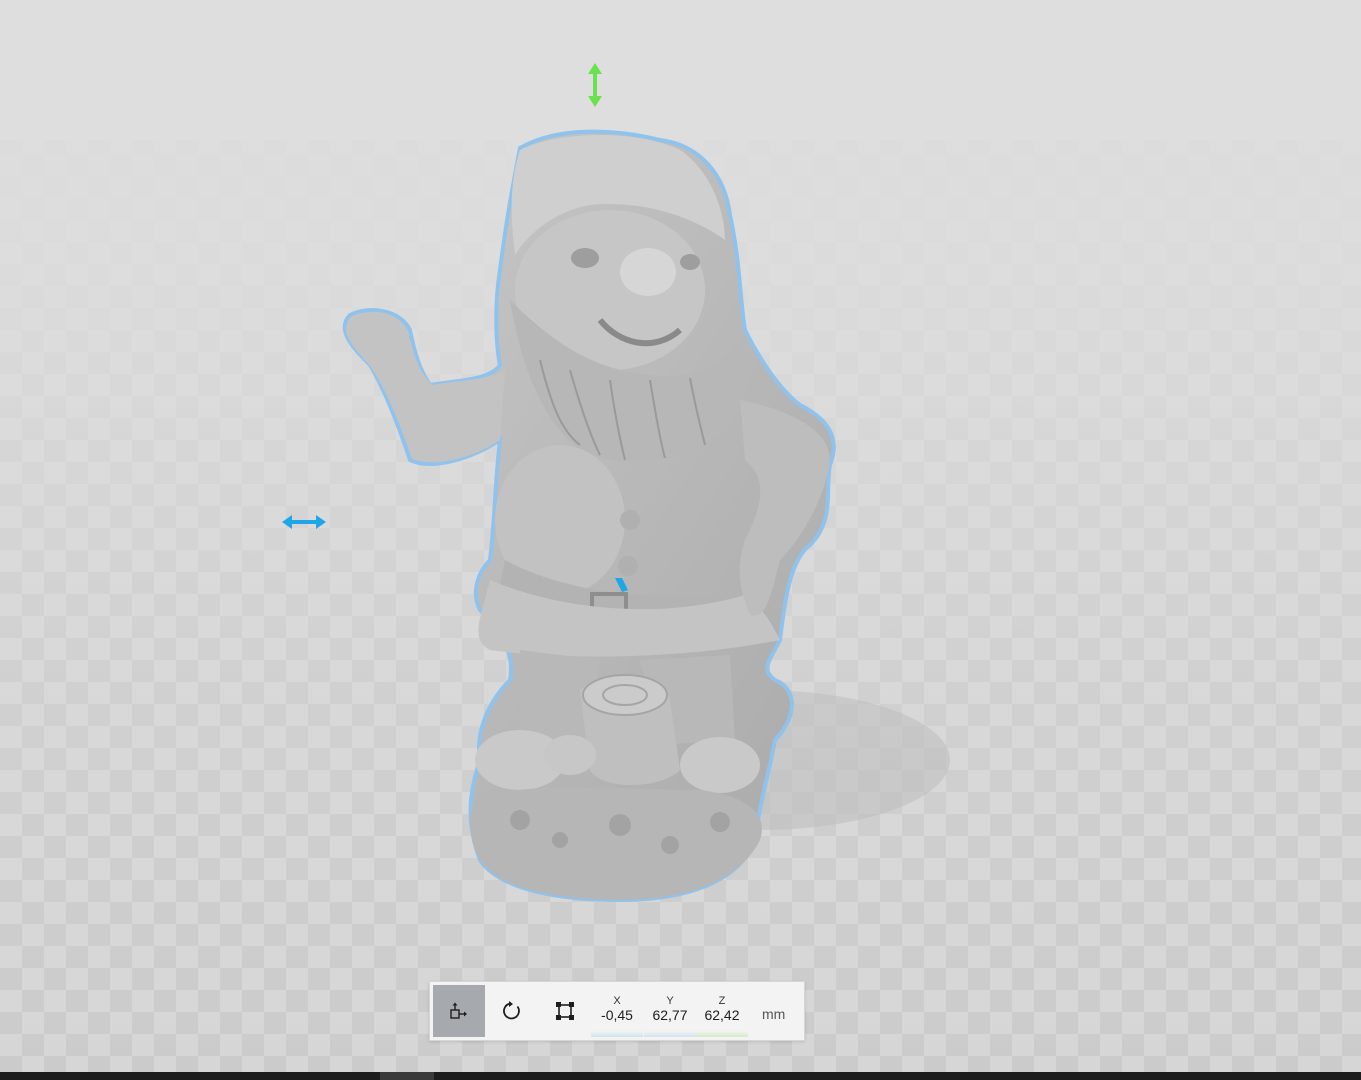 This screenshot has height=1080, width=1361. Describe the element at coordinates (670, 1034) in the screenshot. I see `y-coordinate-underline` at that location.